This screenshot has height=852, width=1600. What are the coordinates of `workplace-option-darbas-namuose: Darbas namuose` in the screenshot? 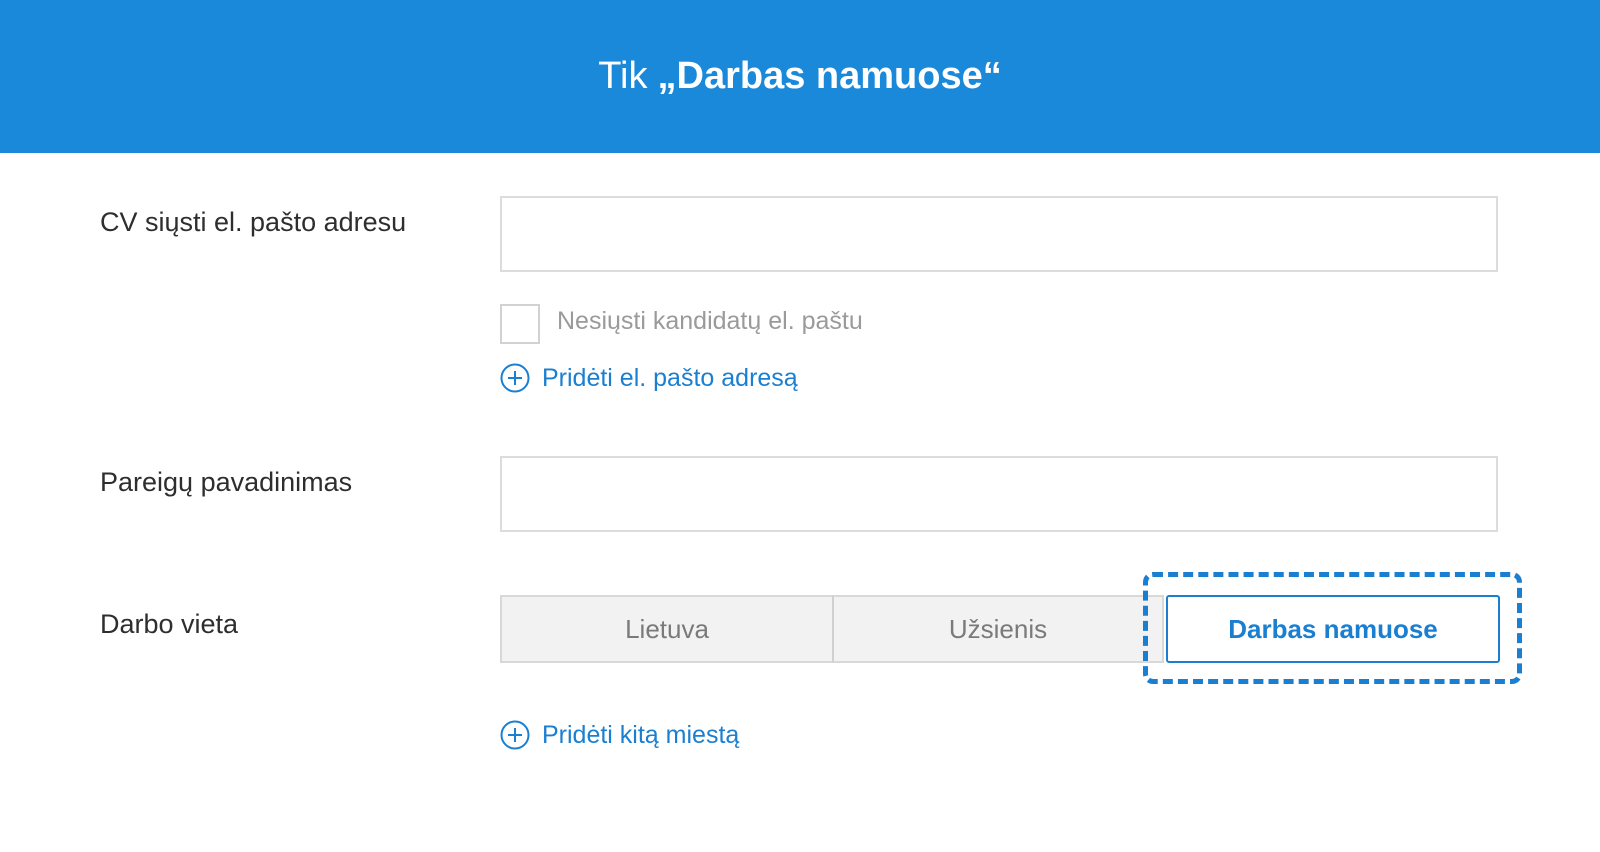 It's located at (1333, 629).